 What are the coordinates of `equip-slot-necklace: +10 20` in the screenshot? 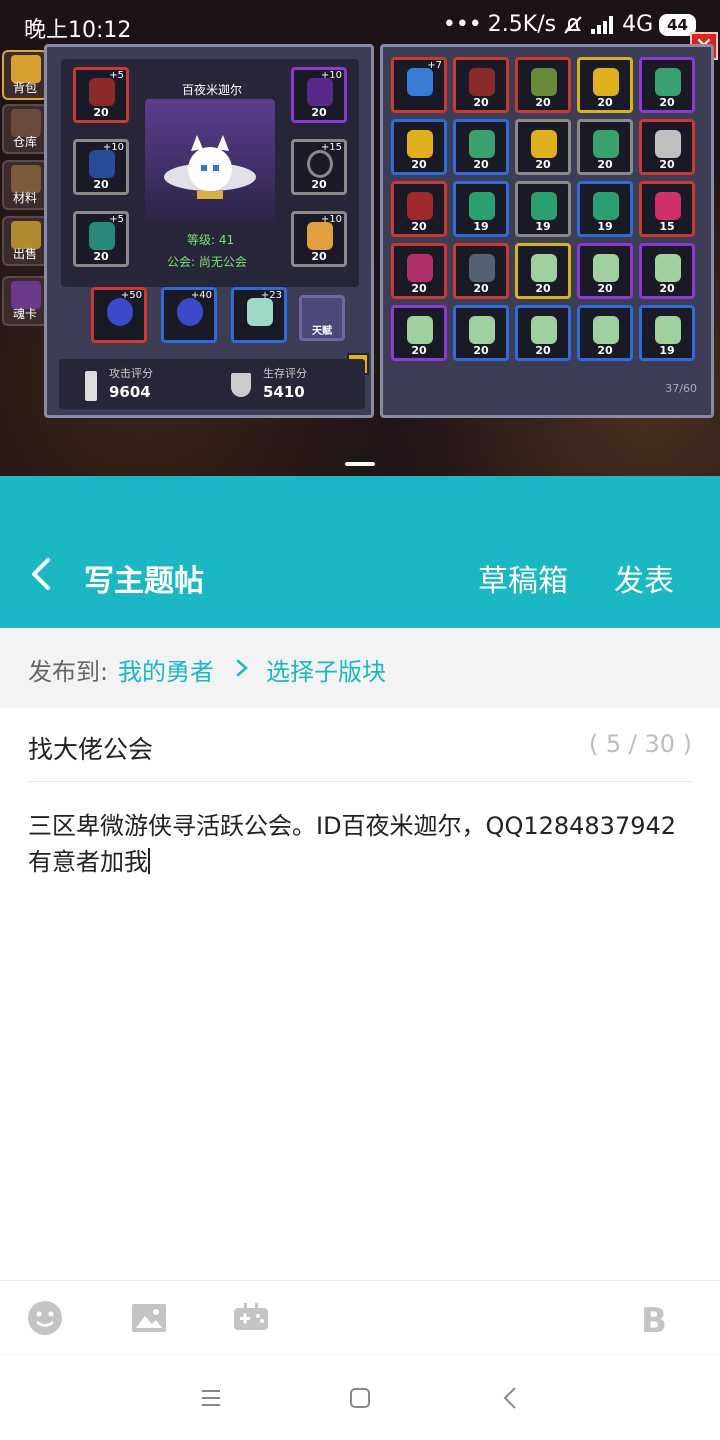 It's located at (319, 95).